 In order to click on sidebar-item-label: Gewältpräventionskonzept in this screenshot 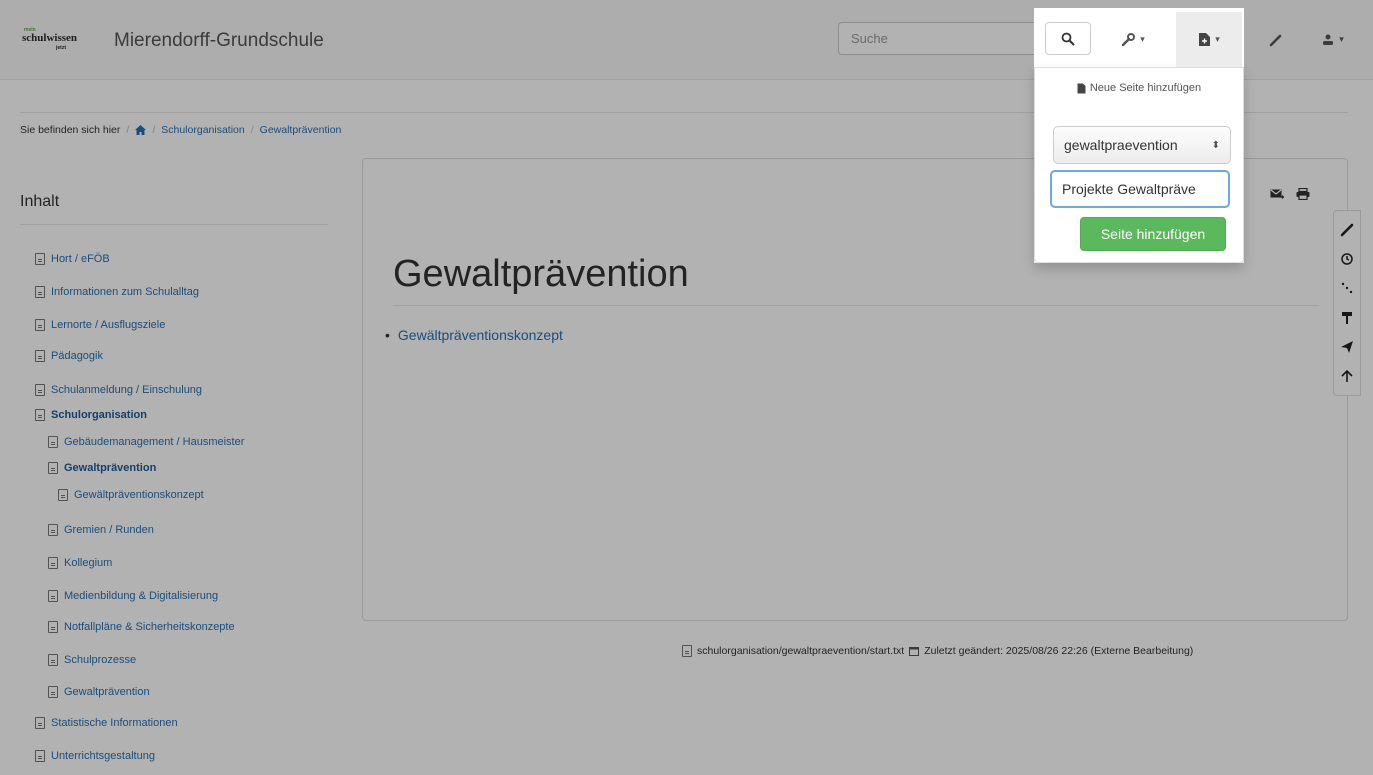, I will do `click(139, 495)`.